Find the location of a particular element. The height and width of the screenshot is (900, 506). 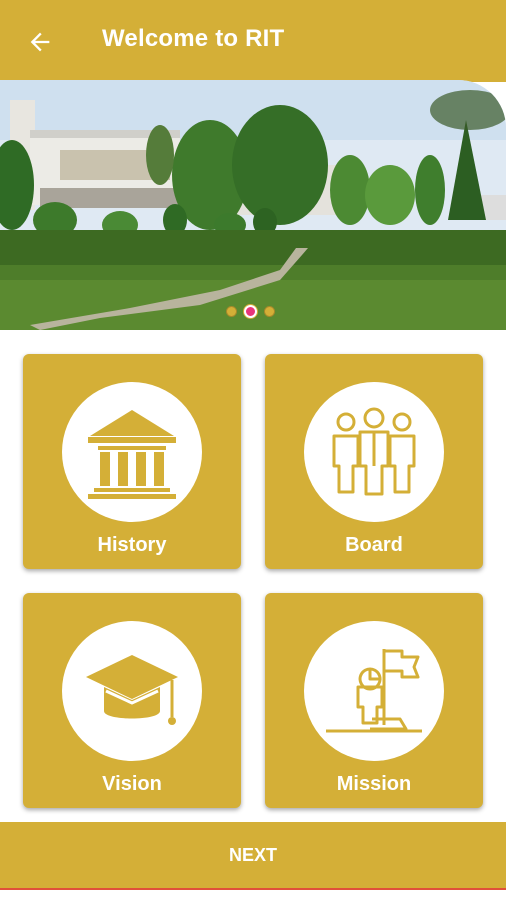

mission-label: Mission is located at coordinates (374, 784).